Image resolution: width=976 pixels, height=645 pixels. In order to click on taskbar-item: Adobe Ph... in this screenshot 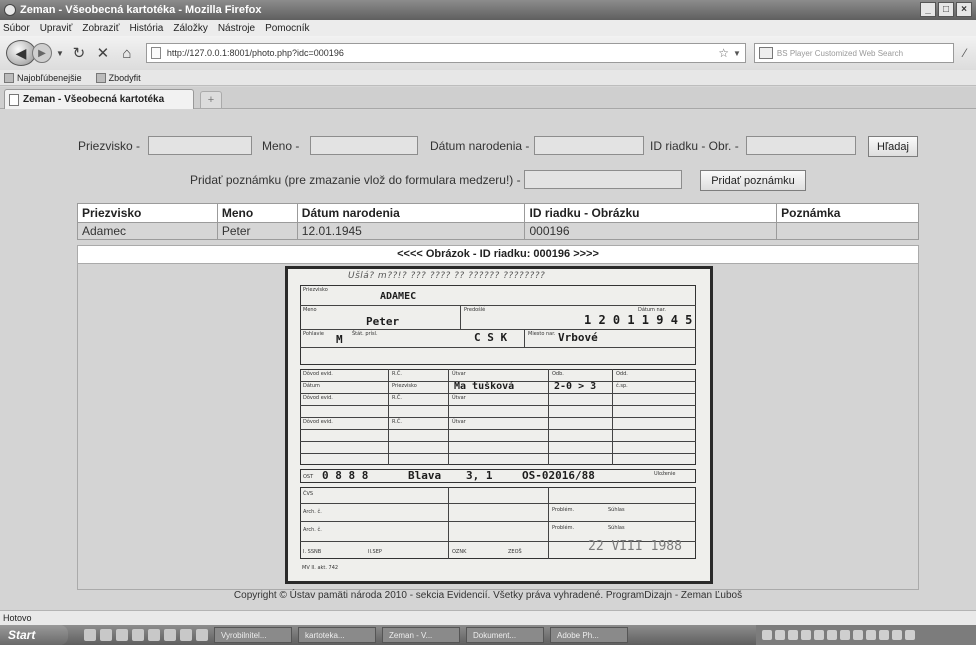, I will do `click(589, 635)`.